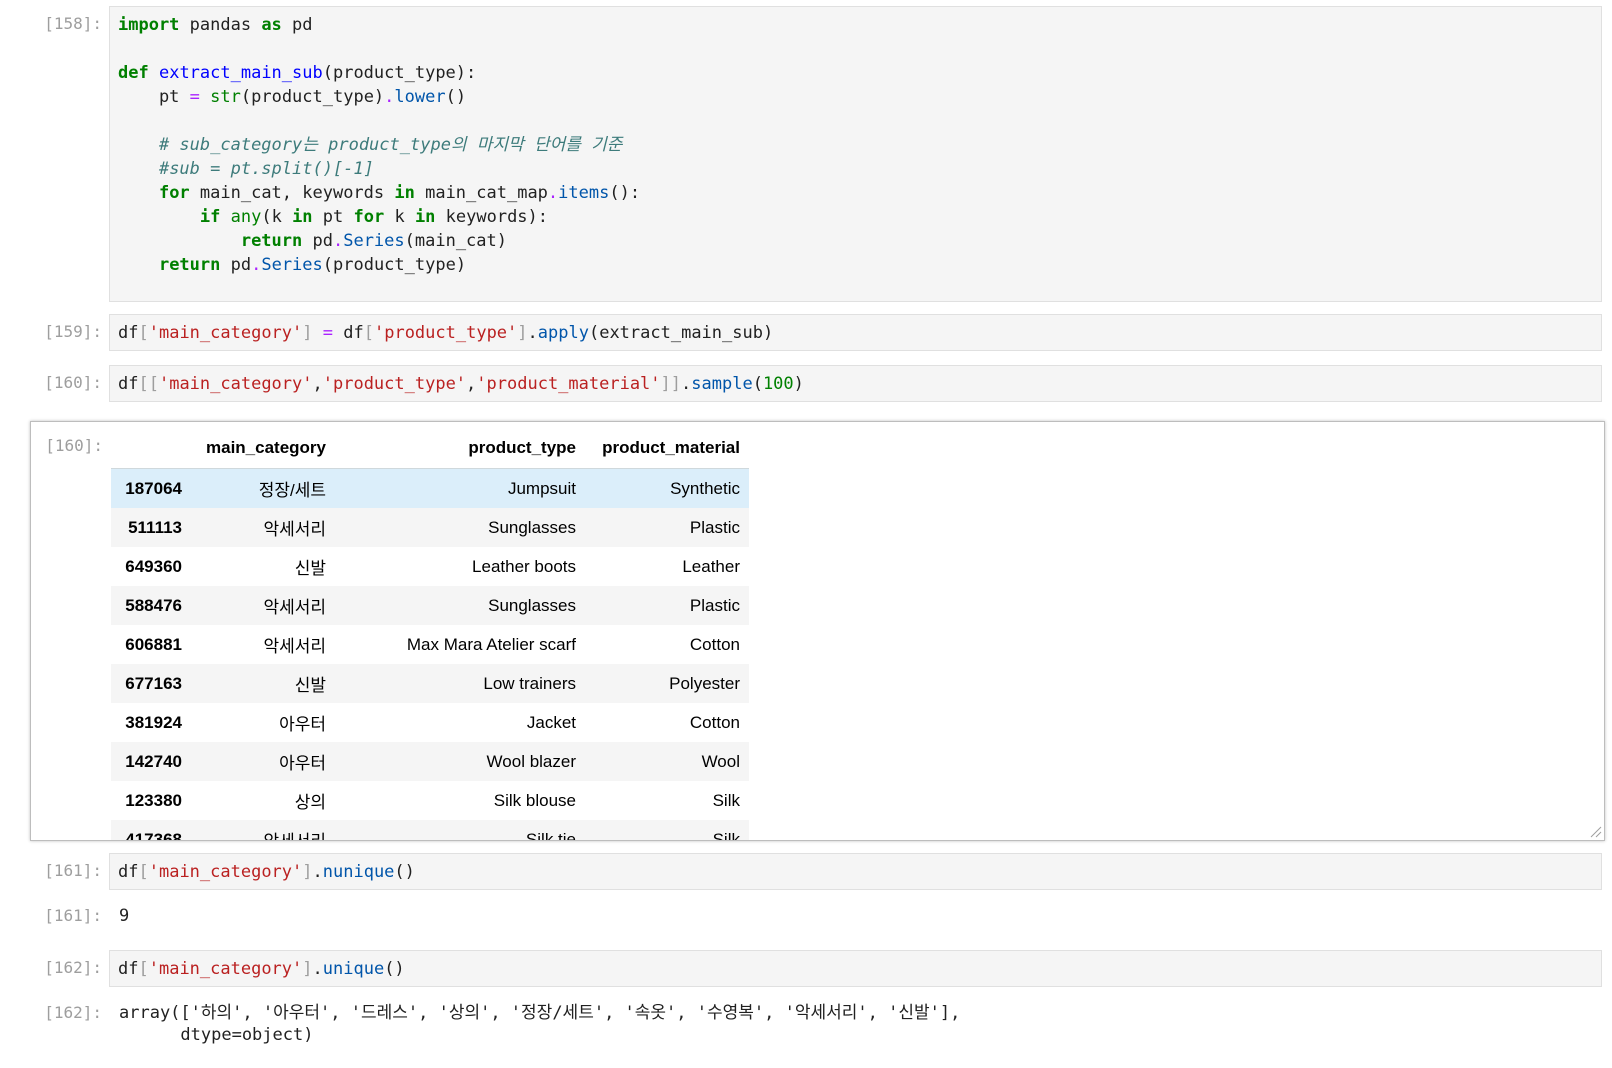  I want to click on row-index: 588476, so click(153, 605).